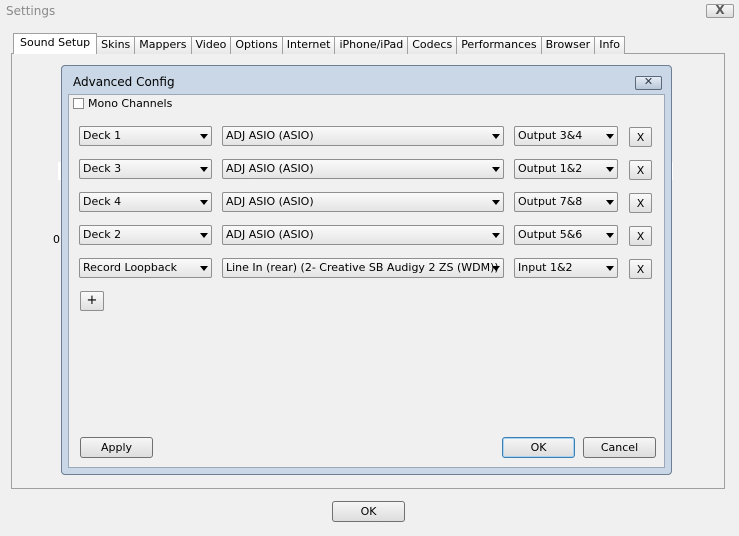 This screenshot has height=536, width=739. What do you see at coordinates (369, 11) in the screenshot?
I see `title-bar: Settings X` at bounding box center [369, 11].